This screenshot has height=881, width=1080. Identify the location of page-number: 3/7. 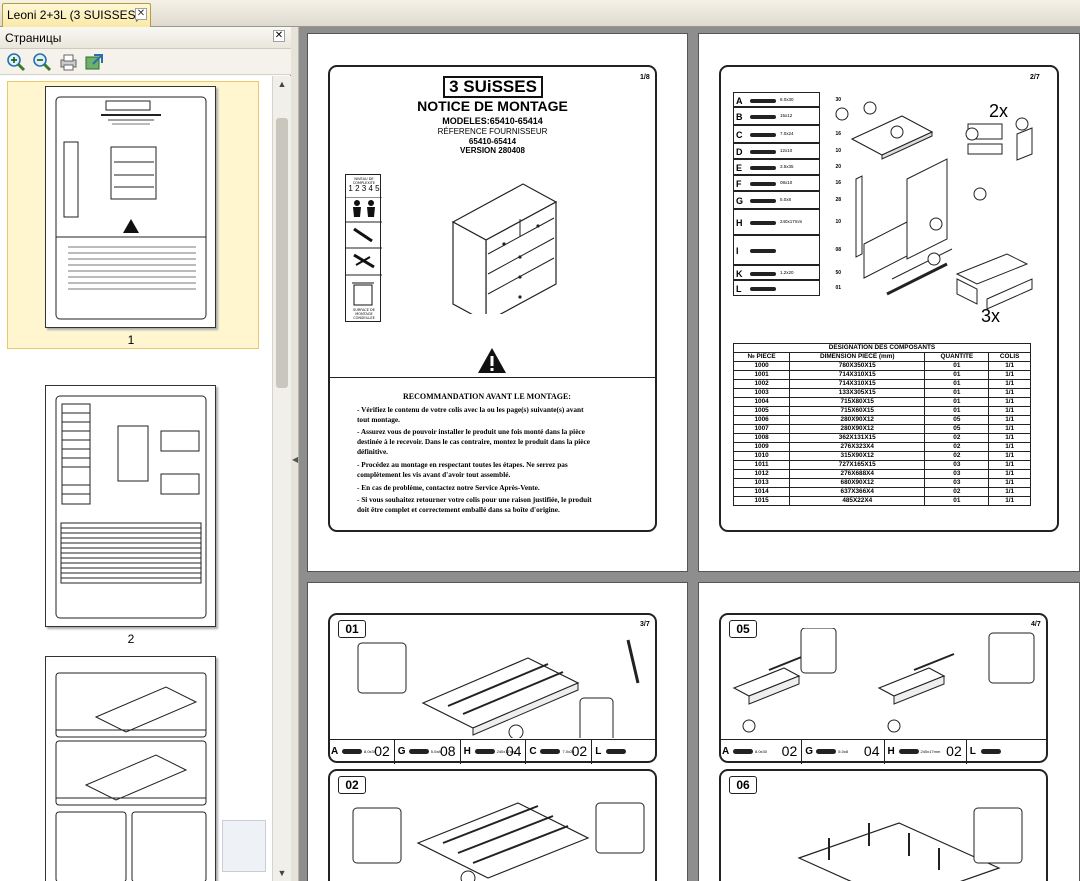
(645, 624).